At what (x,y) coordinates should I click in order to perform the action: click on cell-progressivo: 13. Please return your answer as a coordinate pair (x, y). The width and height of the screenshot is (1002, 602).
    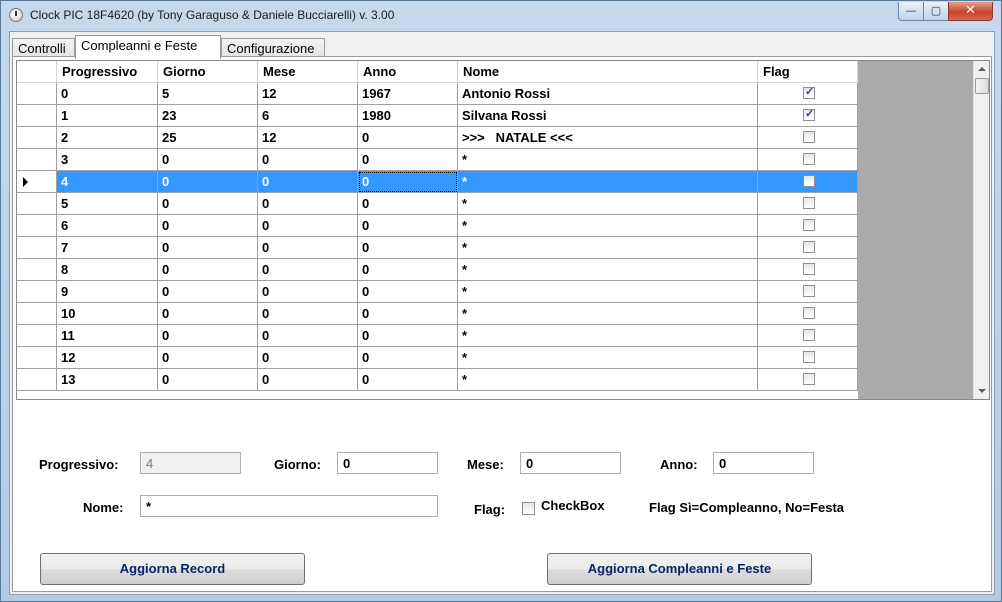
    Looking at the image, I should click on (107, 380).